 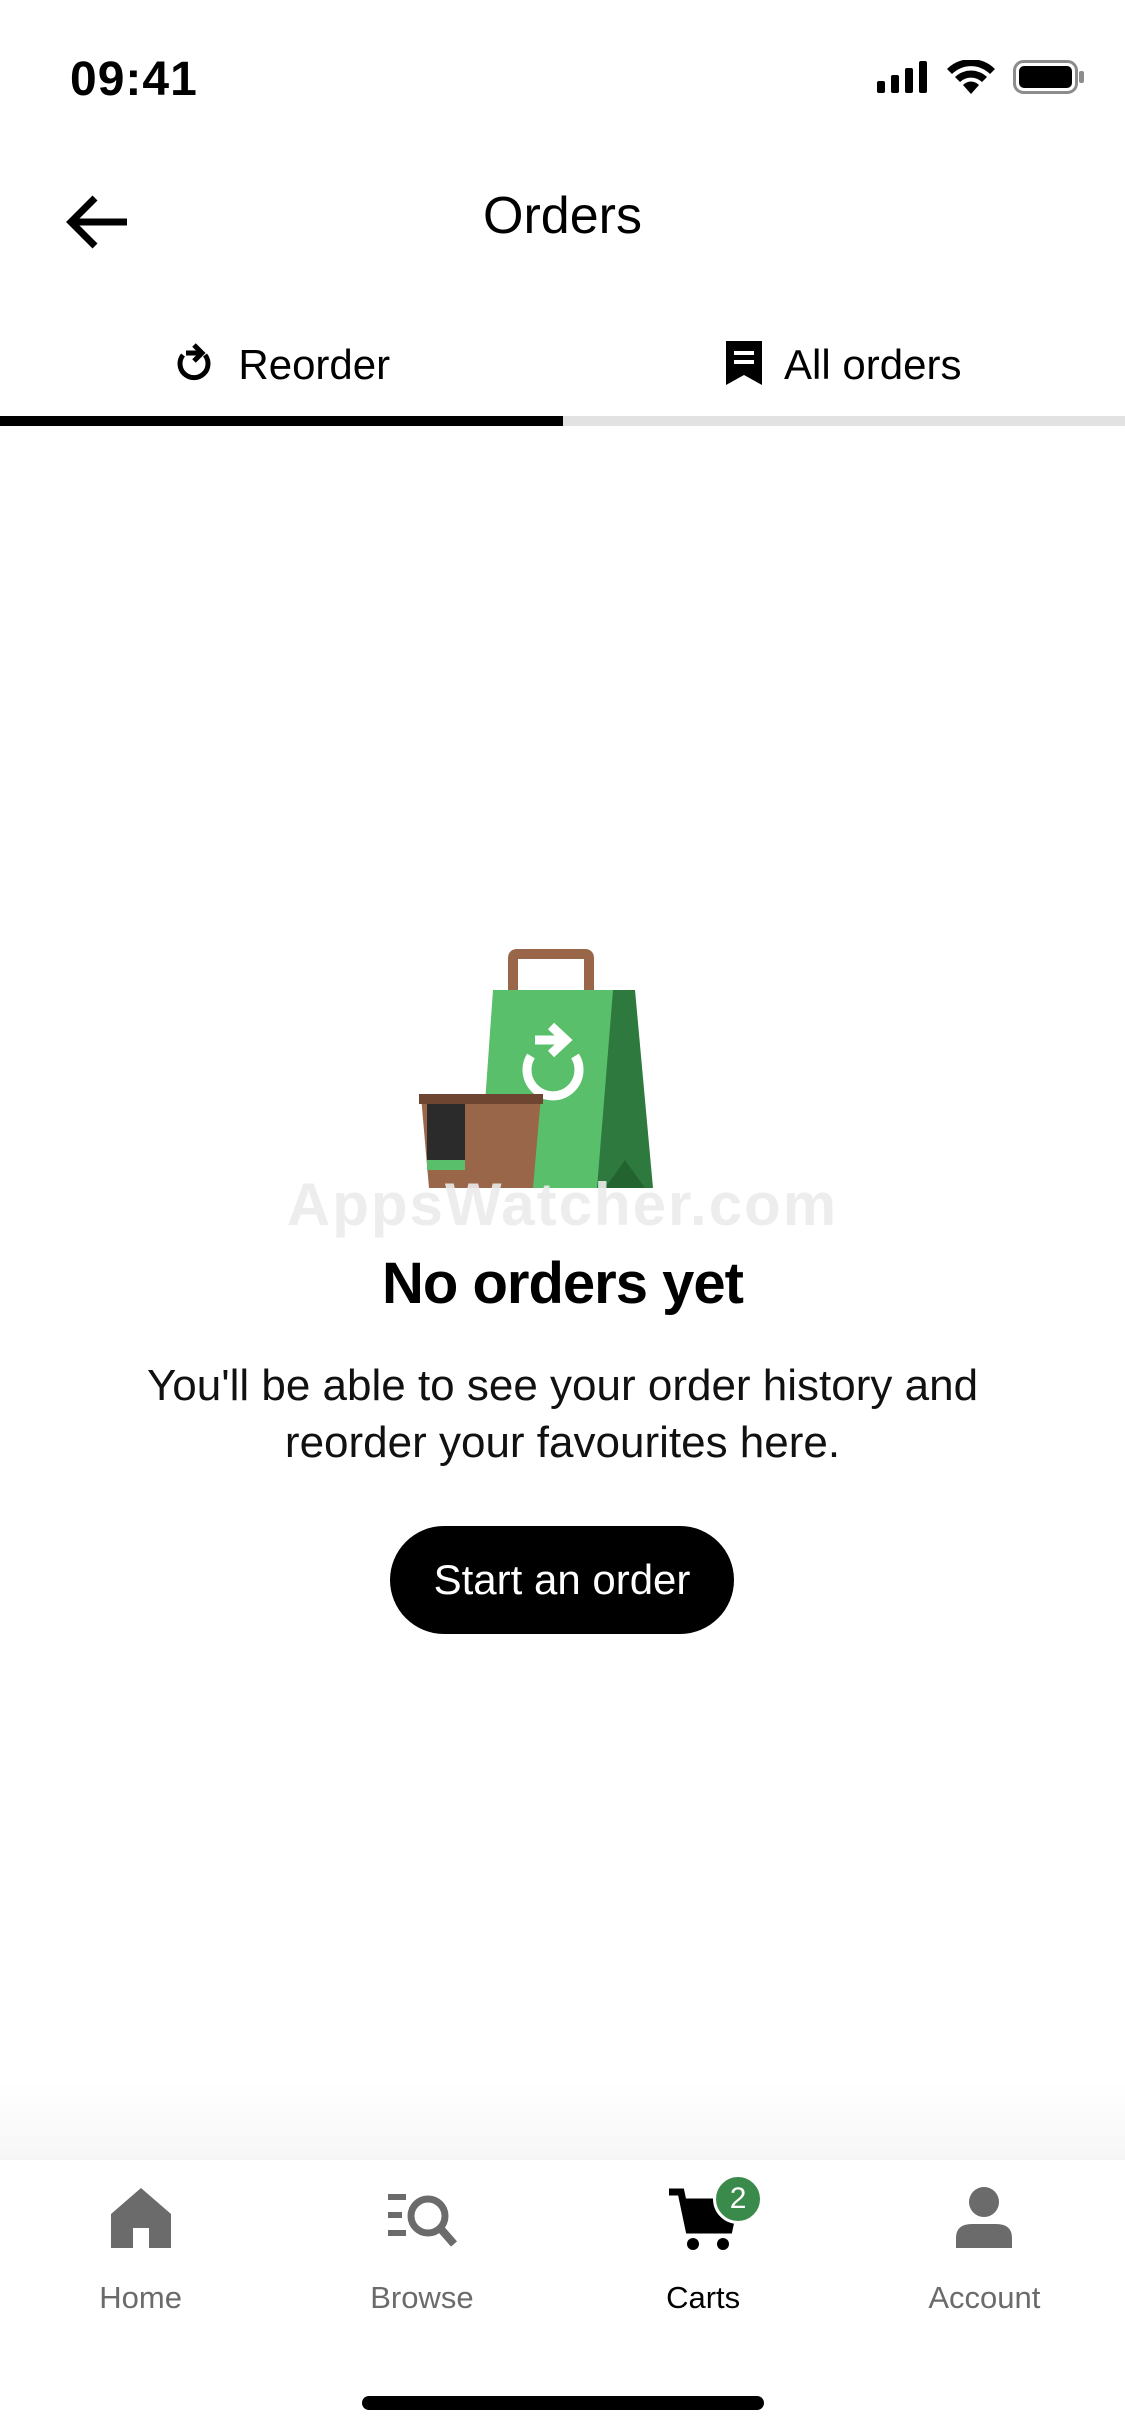 What do you see at coordinates (422, 2220) in the screenshot?
I see `browse-search-icon` at bounding box center [422, 2220].